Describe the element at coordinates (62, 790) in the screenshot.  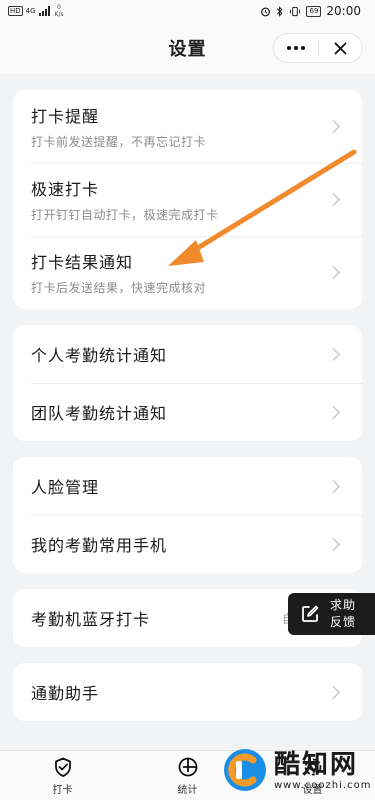
I see `tab-label: 打卡` at that location.